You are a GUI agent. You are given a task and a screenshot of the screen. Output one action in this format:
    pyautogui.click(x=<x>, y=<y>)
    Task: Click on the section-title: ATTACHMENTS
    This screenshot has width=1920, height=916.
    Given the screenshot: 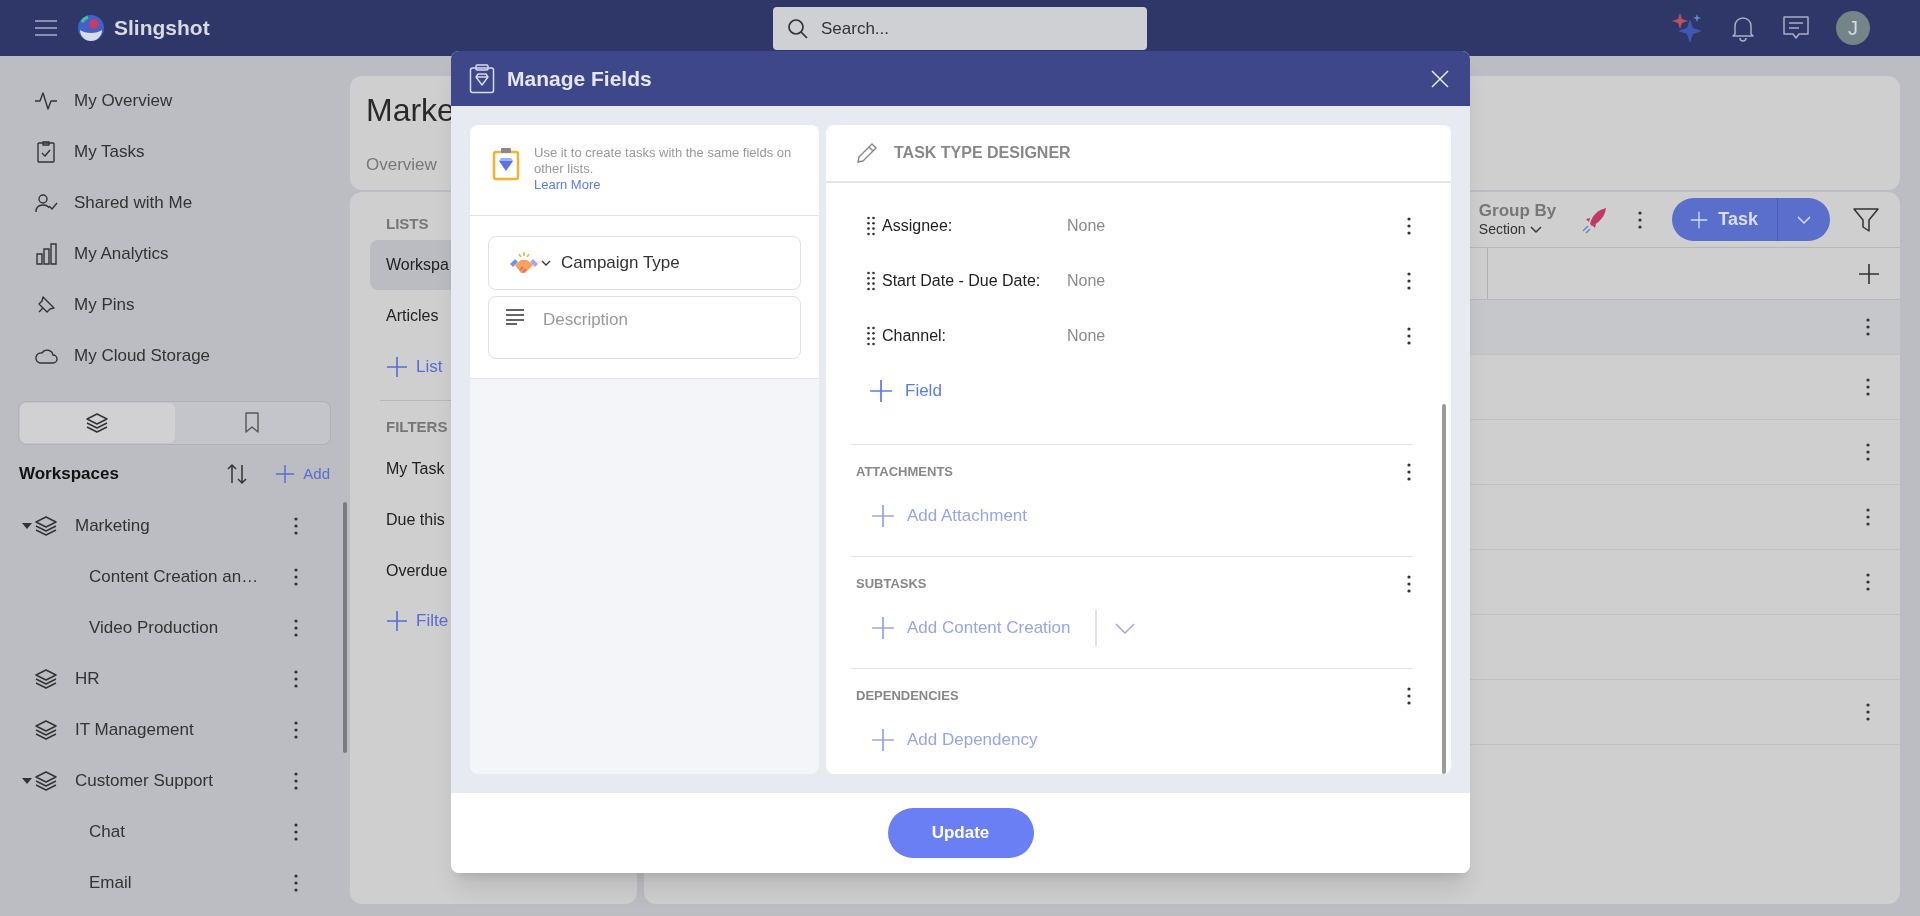 What is the action you would take?
    pyautogui.click(x=904, y=472)
    